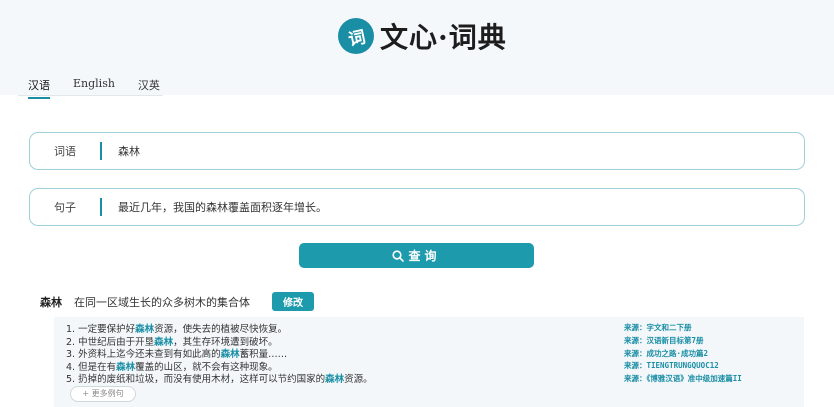  Describe the element at coordinates (101, 151) in the screenshot. I see `word-field-separator` at that location.